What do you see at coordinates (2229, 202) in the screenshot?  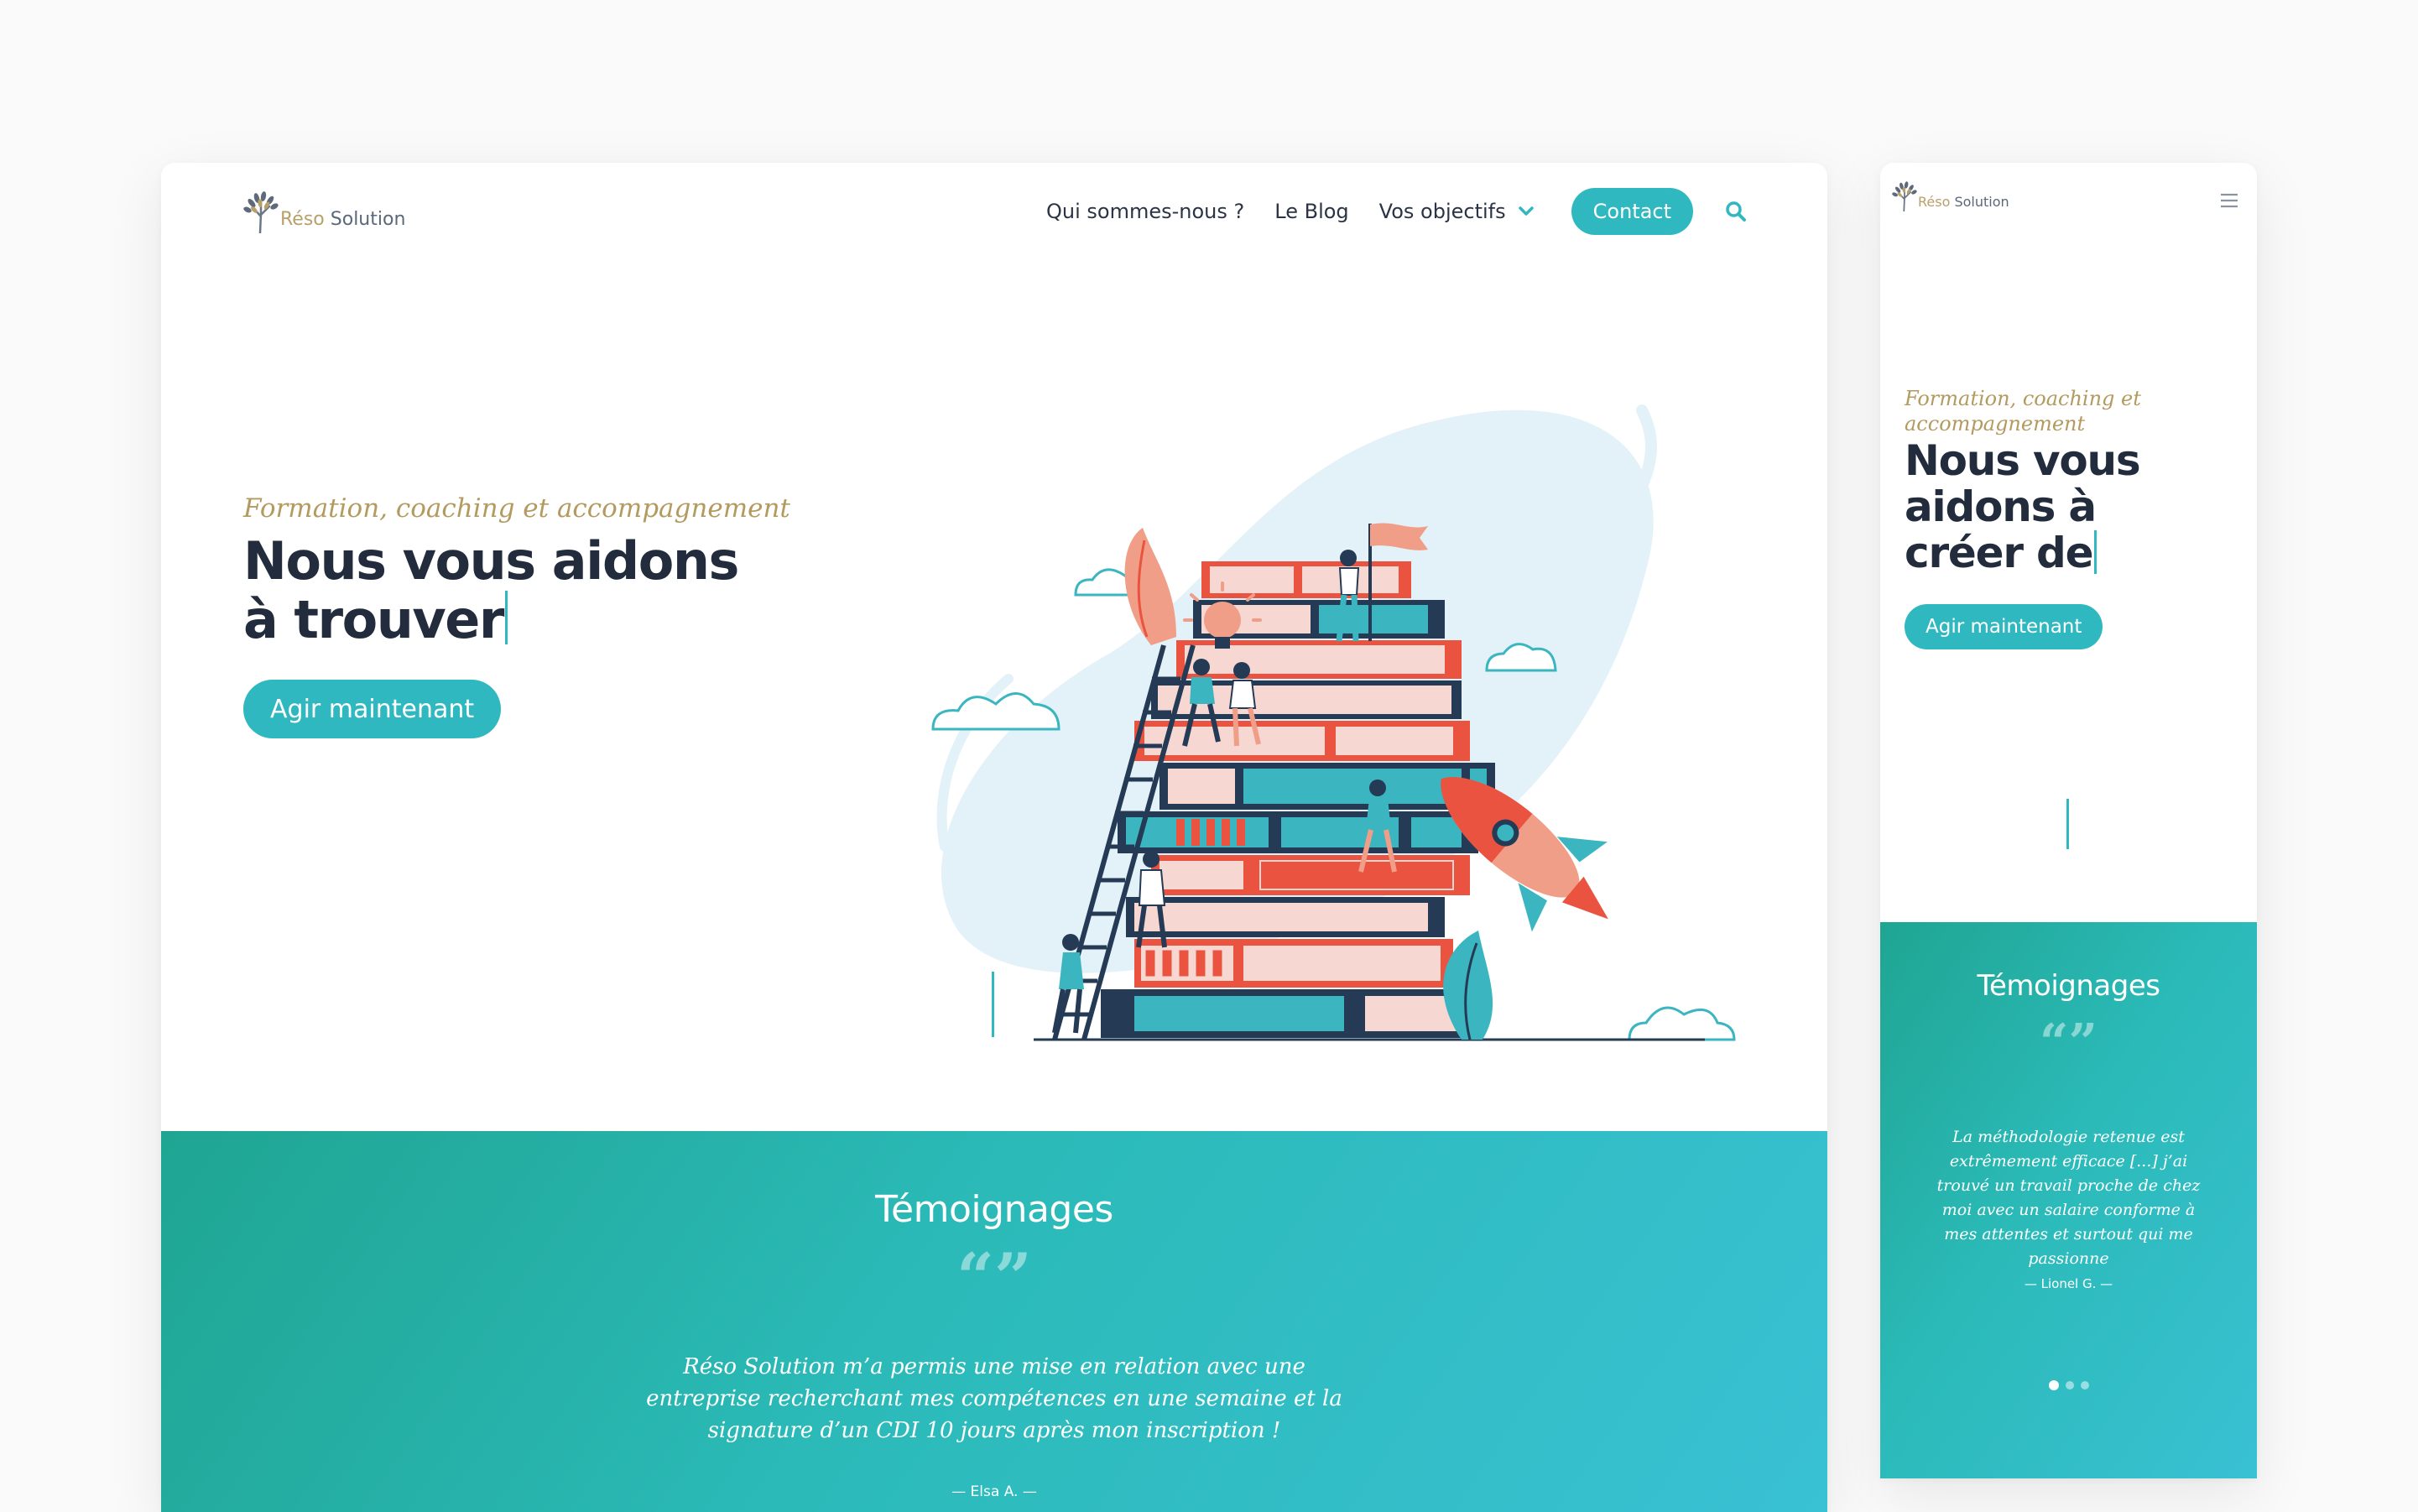 I see `hamburger-icon` at bounding box center [2229, 202].